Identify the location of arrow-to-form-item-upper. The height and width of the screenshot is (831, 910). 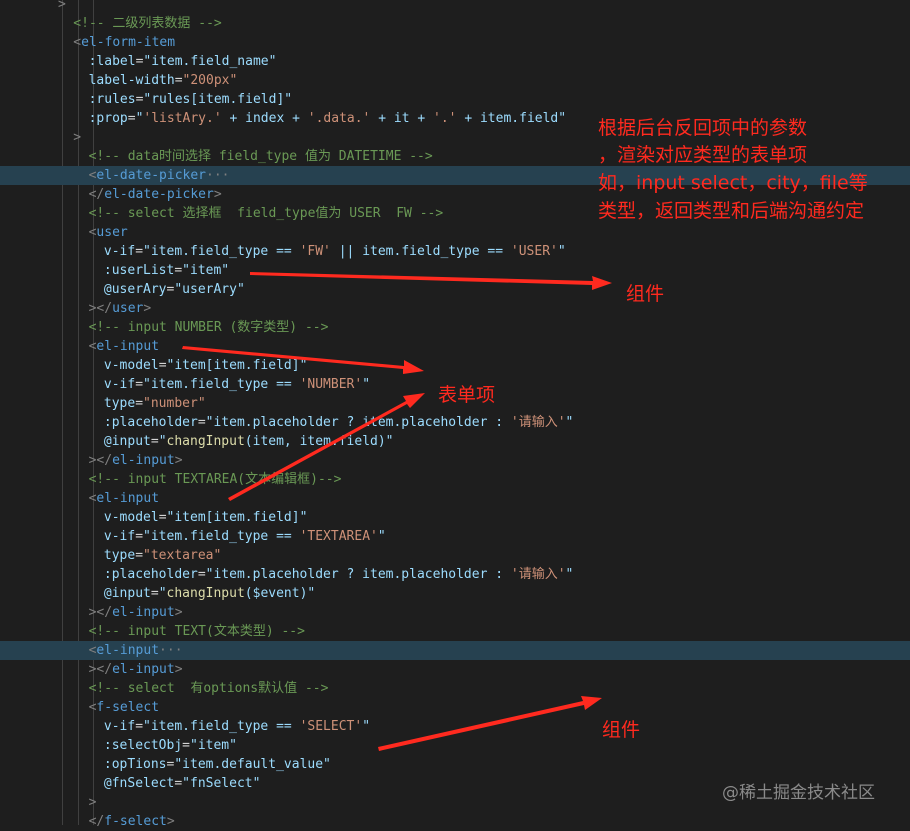
(303, 360).